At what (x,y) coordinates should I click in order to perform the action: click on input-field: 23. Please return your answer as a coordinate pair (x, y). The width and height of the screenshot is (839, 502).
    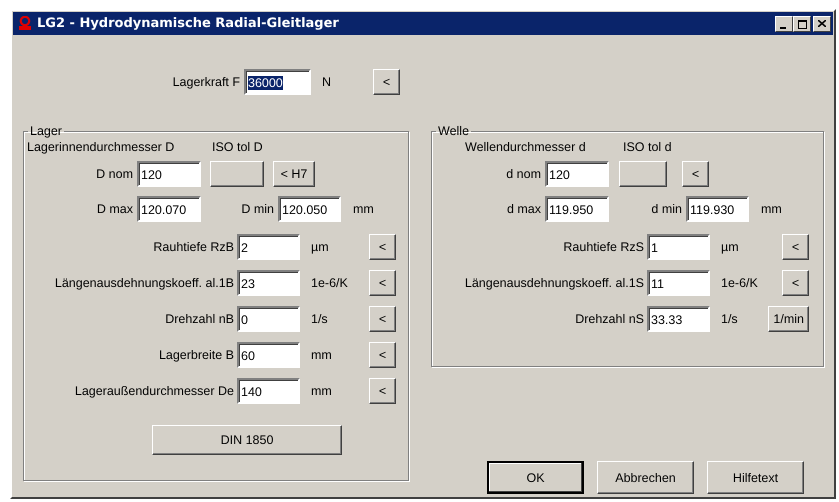
    Looking at the image, I should click on (268, 283).